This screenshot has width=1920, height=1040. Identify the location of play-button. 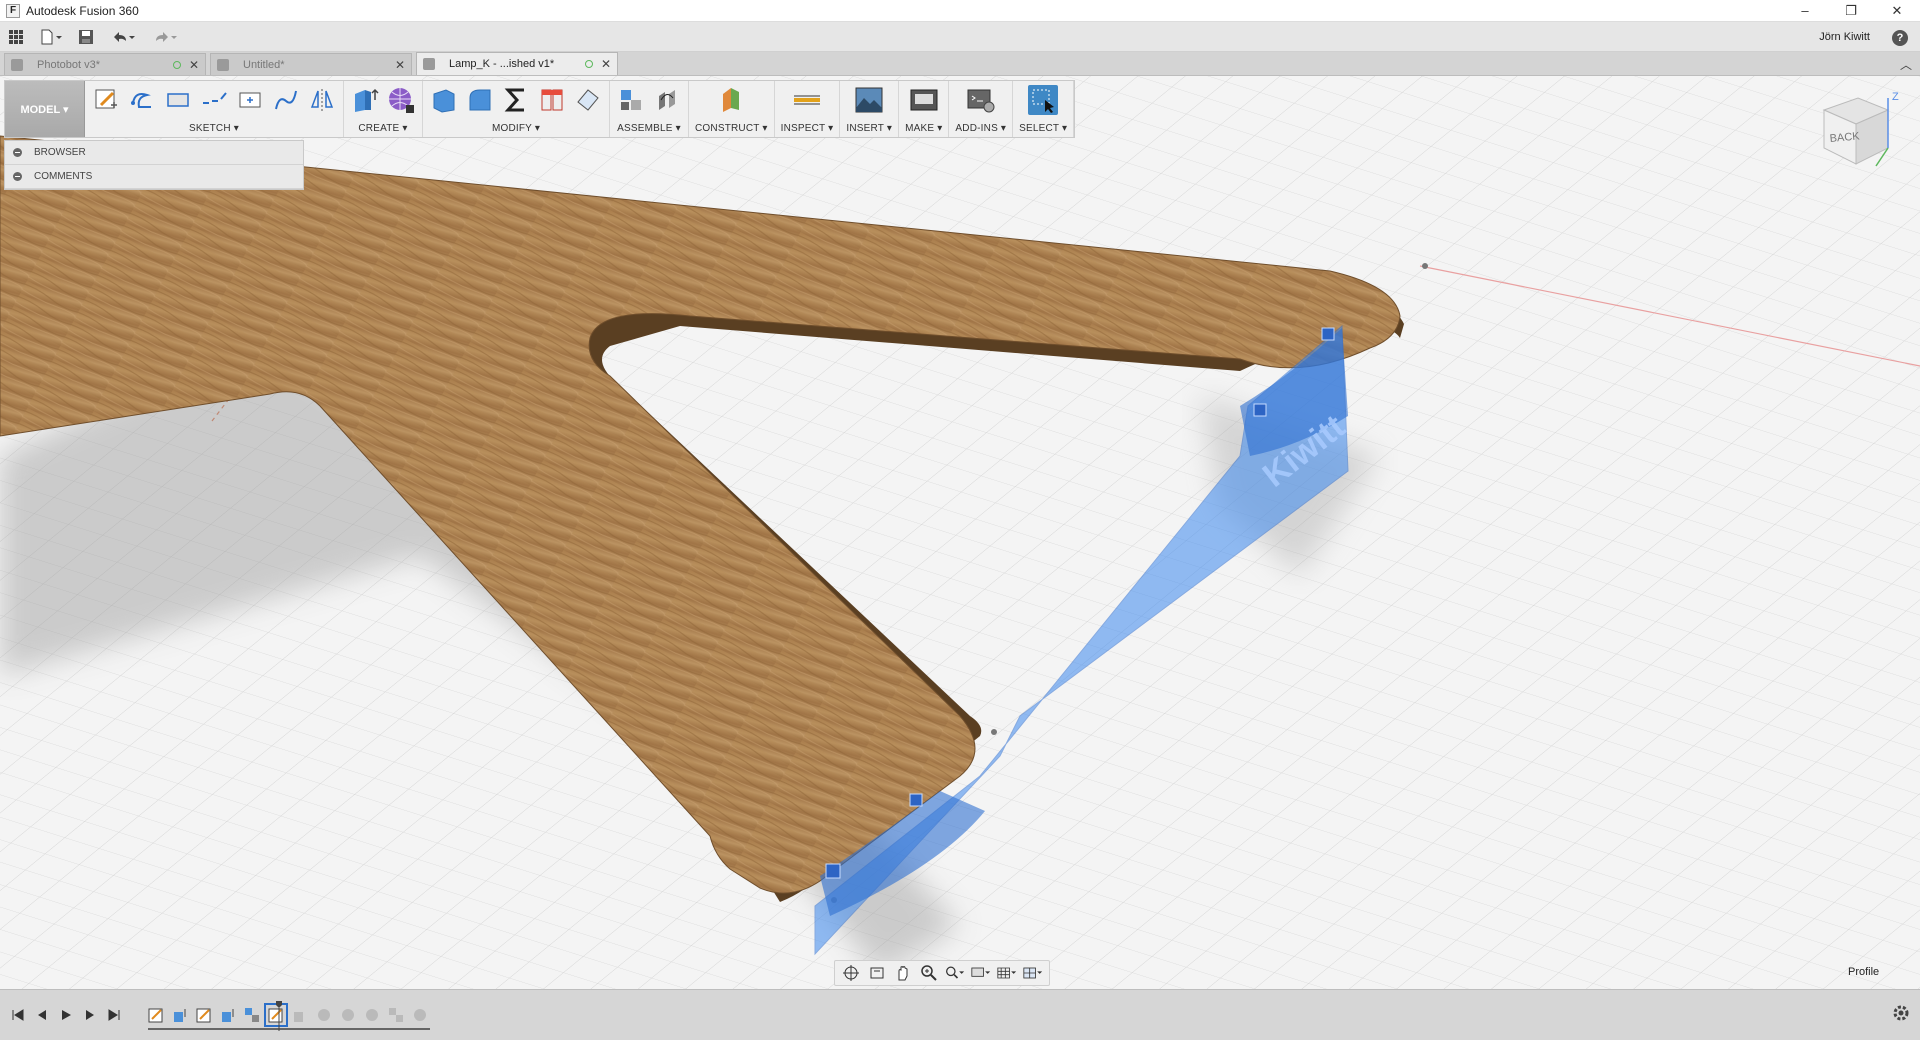
(66, 1015).